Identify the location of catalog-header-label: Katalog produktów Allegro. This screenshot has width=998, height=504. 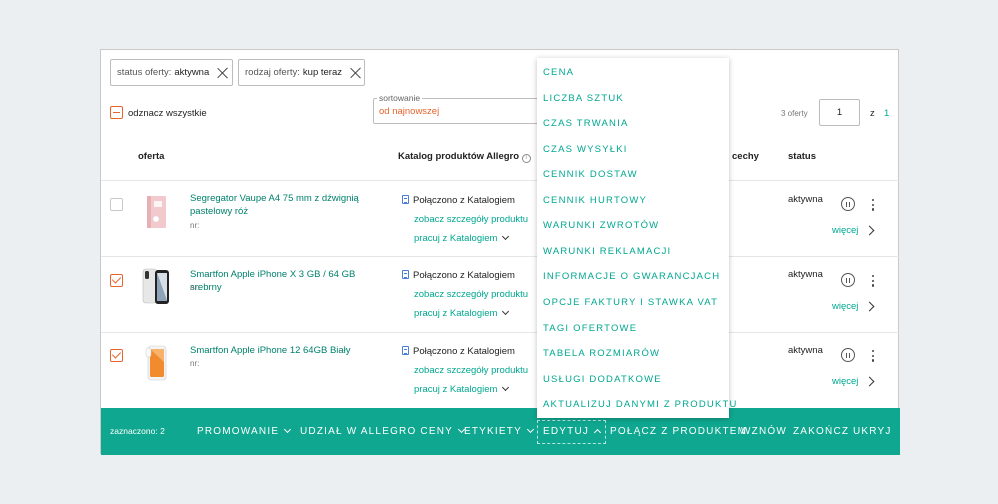
(459, 156).